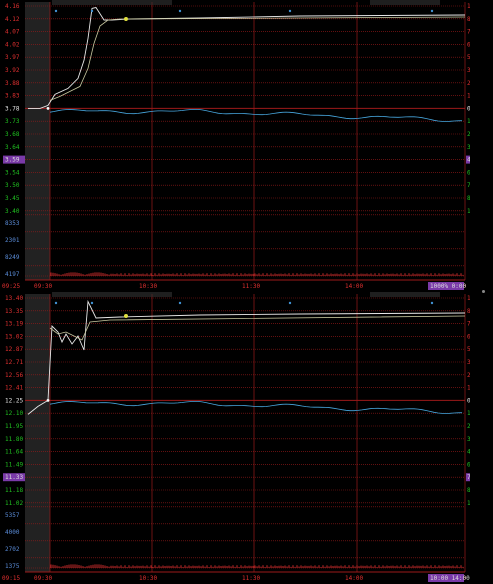  I want to click on average-line, so click(257, 58).